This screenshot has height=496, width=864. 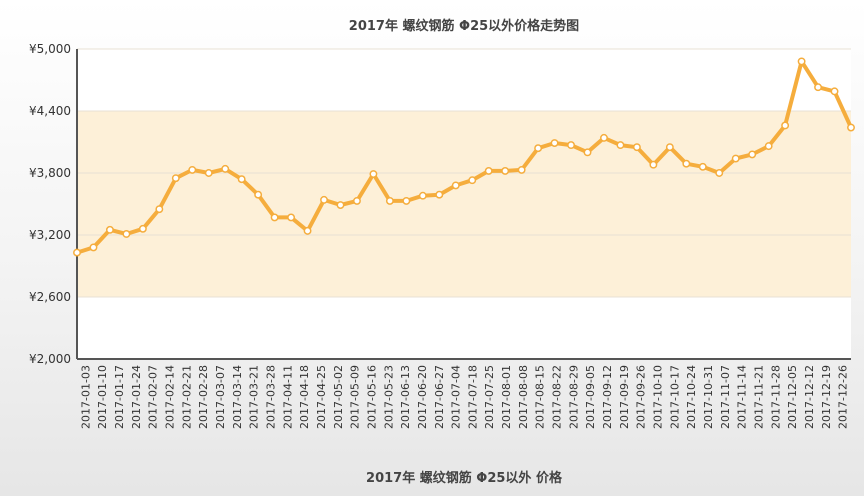 What do you see at coordinates (405, 397) in the screenshot?
I see `x-tick-label: 2017-06-13` at bounding box center [405, 397].